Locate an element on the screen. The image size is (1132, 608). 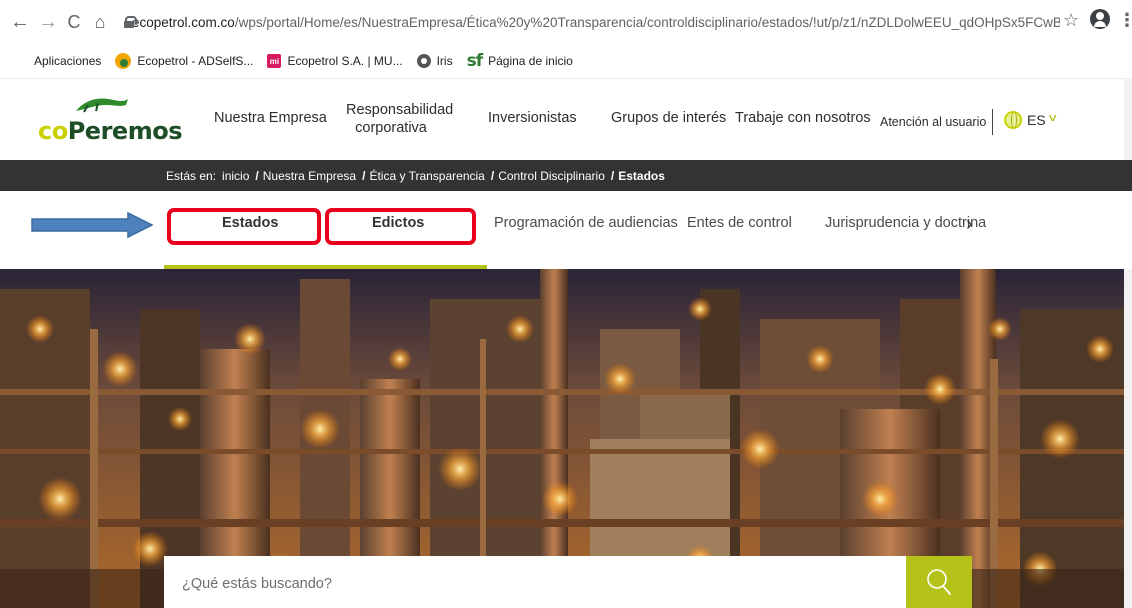
chevron-down-icon: v is located at coordinates (1053, 118).